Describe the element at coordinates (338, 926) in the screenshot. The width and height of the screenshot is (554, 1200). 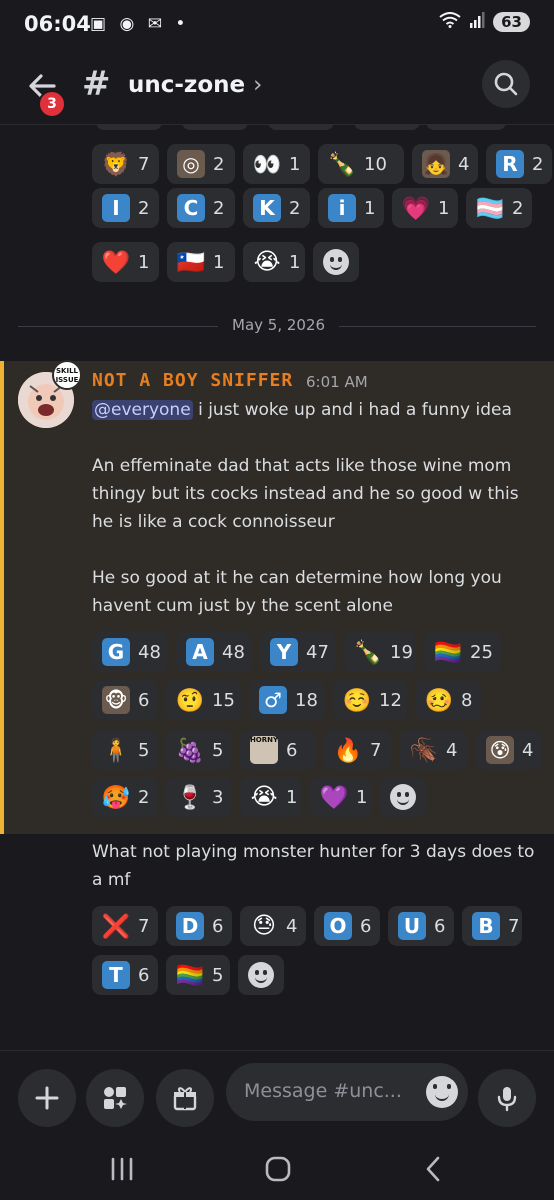
I see `reaction-emoji-icon: O` at that location.